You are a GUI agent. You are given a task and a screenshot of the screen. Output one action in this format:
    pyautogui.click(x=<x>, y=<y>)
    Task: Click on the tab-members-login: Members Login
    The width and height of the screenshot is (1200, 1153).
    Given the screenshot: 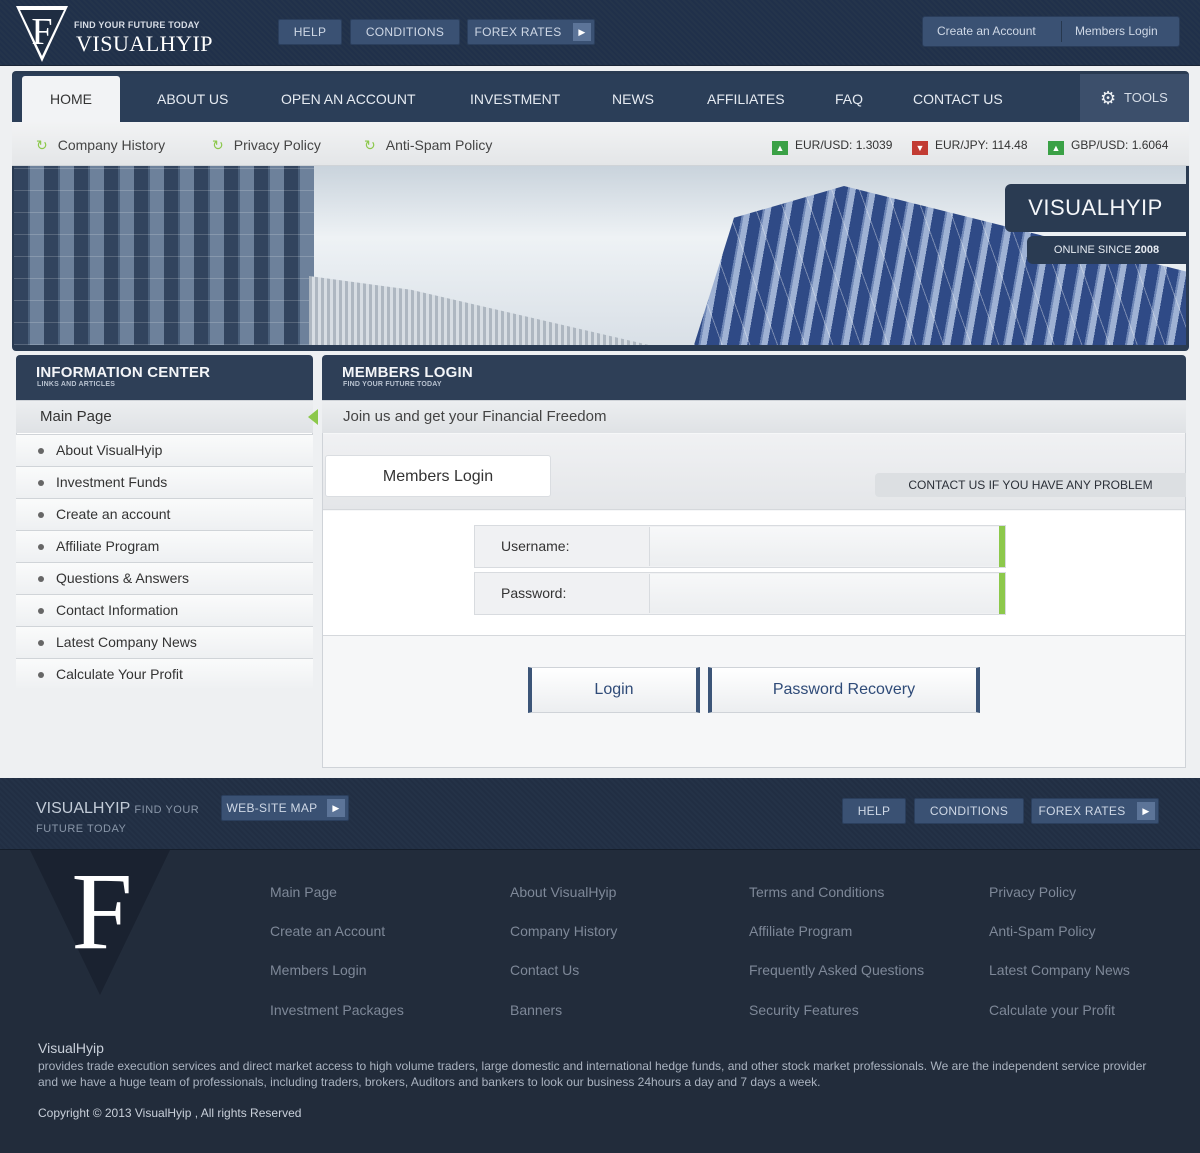 What is the action you would take?
    pyautogui.click(x=438, y=476)
    